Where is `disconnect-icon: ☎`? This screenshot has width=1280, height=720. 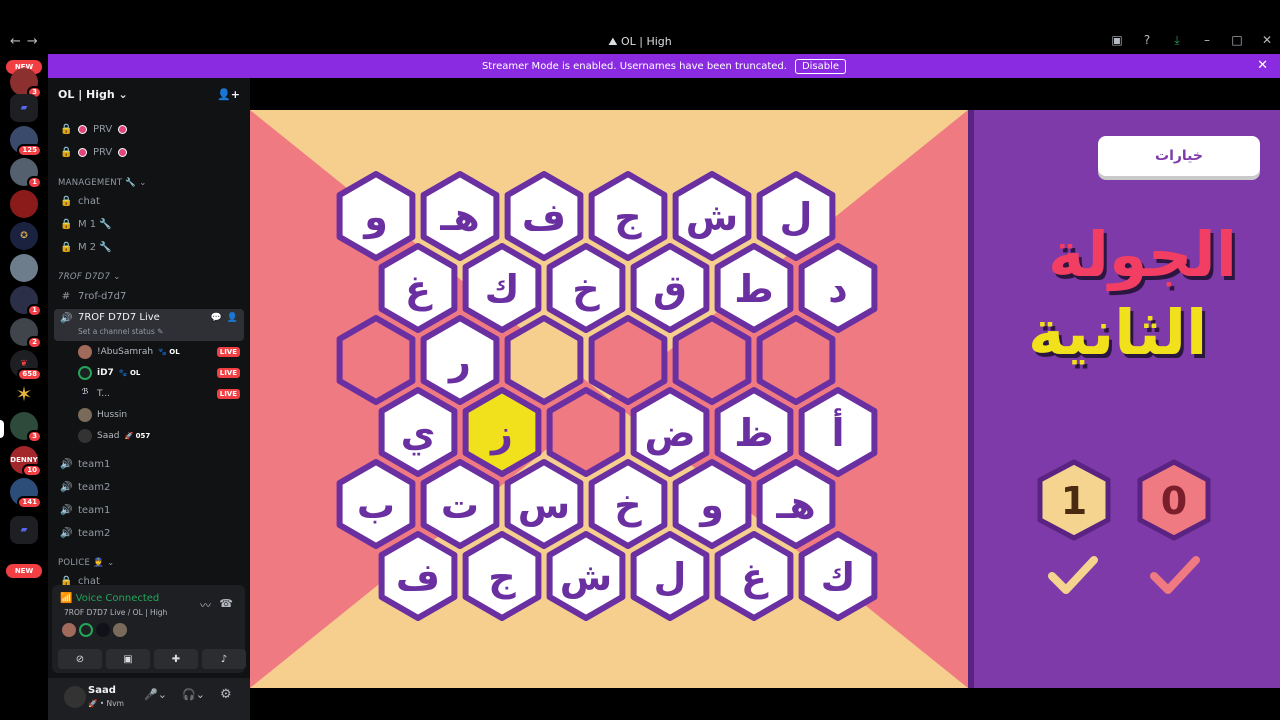
disconnect-icon: ☎ is located at coordinates (226, 603).